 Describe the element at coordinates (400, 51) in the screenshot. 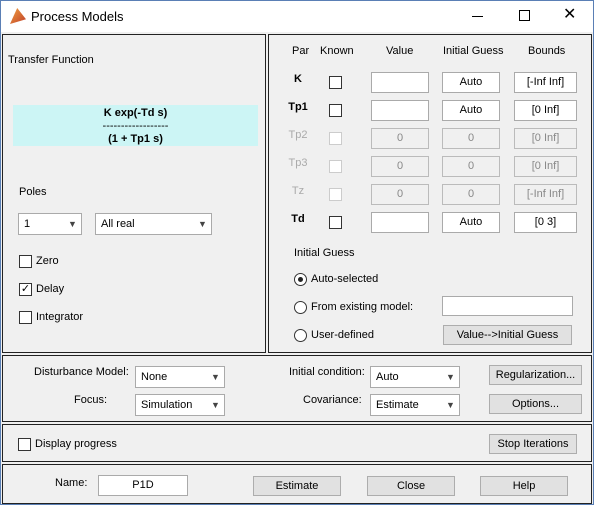

I see `header-value: Value` at that location.